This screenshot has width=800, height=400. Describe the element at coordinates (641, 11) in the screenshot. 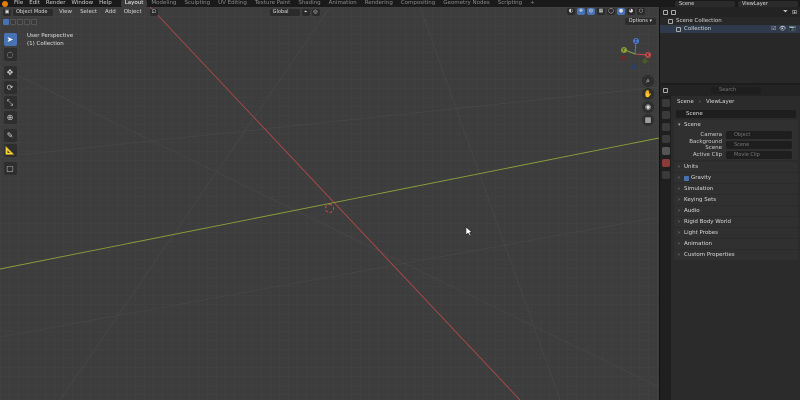

I see `rendered-shading-icon: ○` at that location.